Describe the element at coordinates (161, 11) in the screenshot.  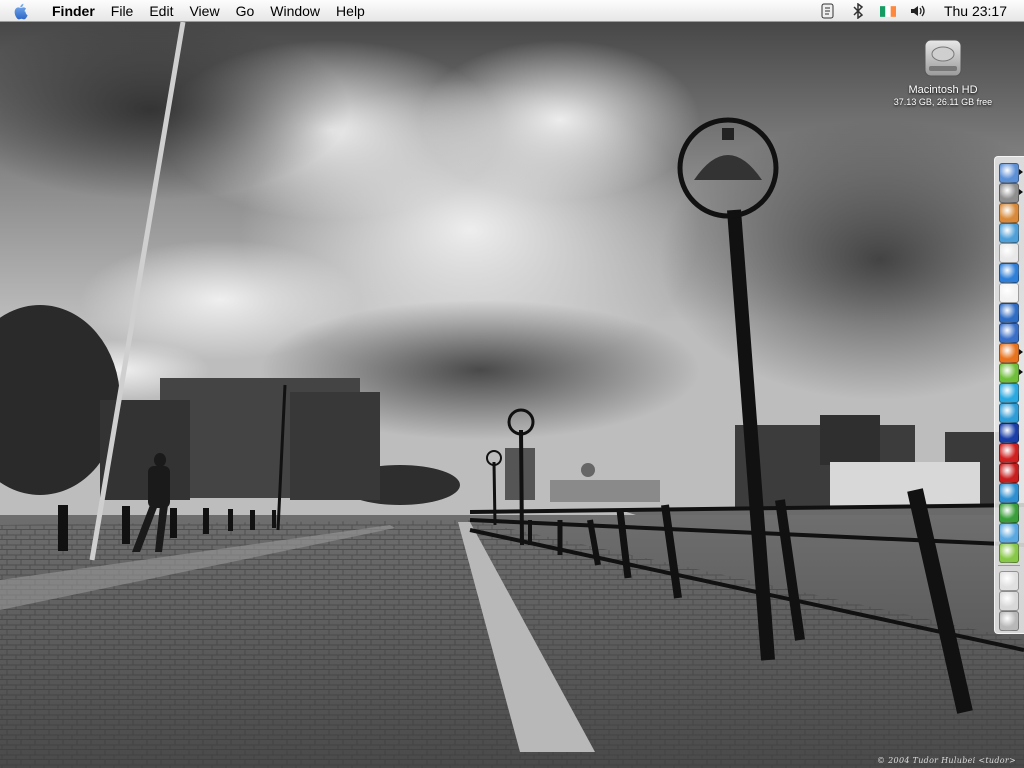
I see `menu-edit: Edit` at that location.